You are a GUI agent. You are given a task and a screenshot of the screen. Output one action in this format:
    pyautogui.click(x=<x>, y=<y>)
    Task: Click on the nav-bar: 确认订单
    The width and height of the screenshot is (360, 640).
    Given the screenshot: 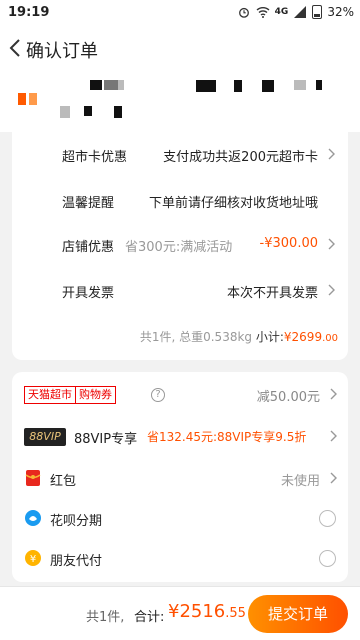 What is the action you would take?
    pyautogui.click(x=180, y=48)
    